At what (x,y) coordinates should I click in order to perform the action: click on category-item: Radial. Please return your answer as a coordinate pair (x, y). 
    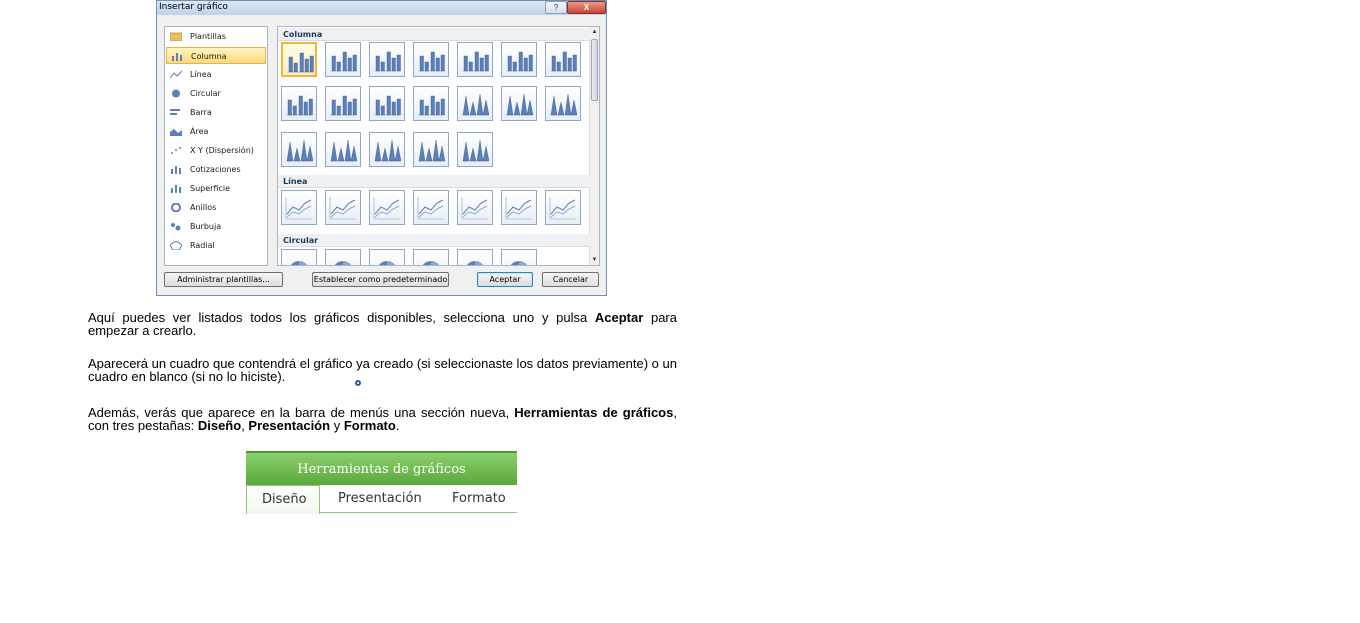
    Looking at the image, I should click on (216, 245).